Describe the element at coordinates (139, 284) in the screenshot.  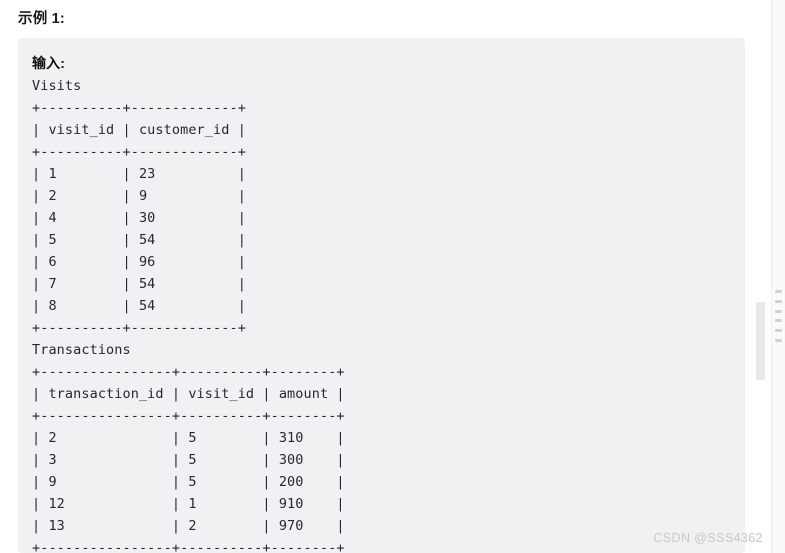
I see `code-line: | 7 | 54 |` at that location.